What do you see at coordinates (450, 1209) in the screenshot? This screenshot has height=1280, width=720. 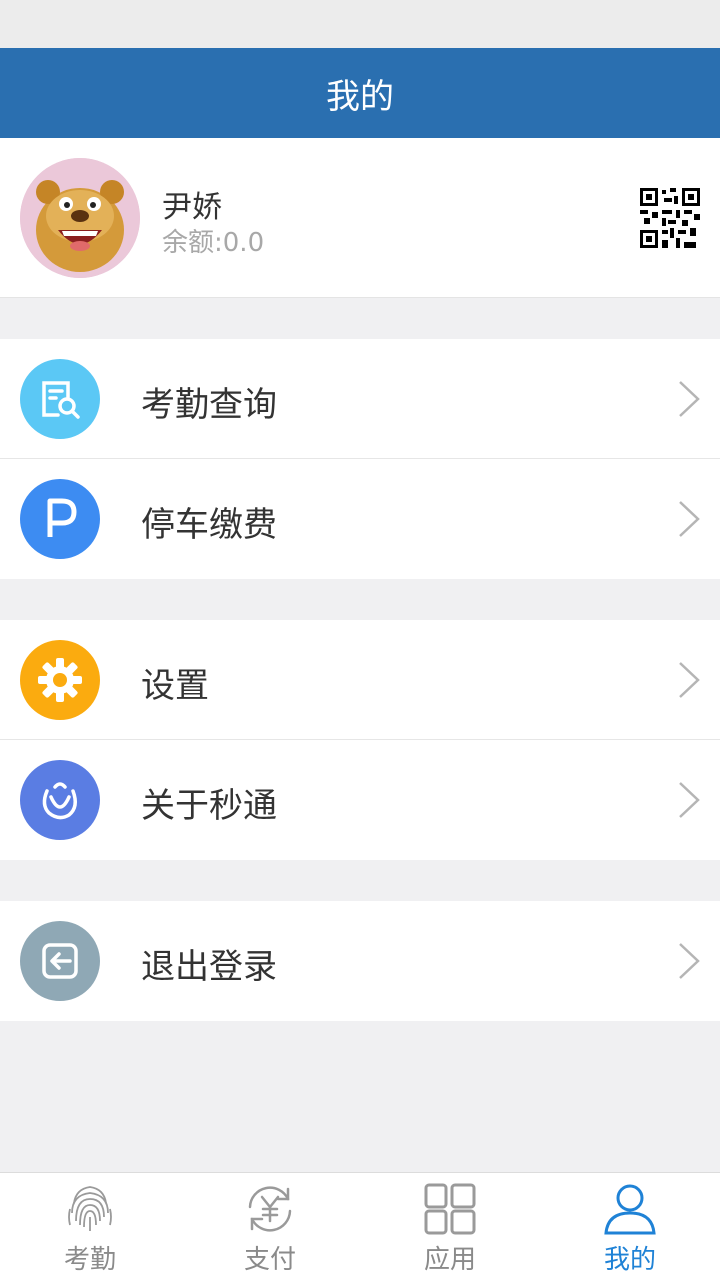 I see `apps-icon` at bounding box center [450, 1209].